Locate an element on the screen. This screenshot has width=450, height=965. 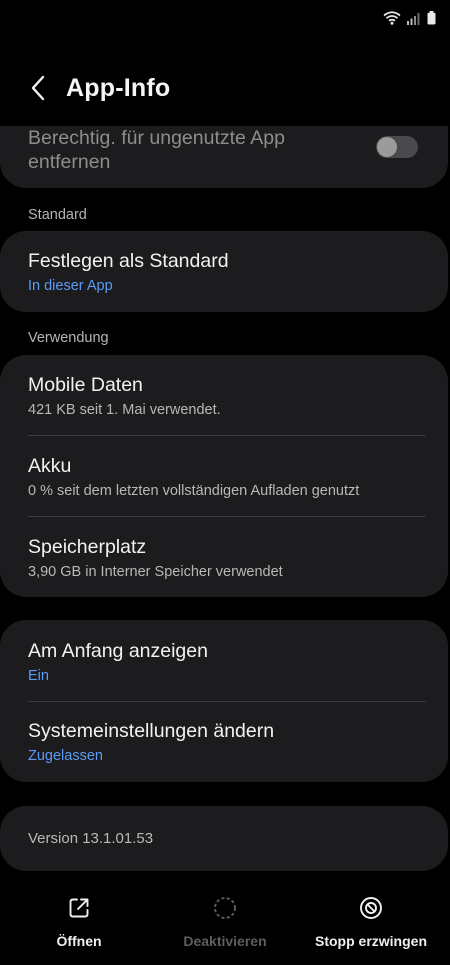
version-card: Version 13.1.01.53 is located at coordinates (224, 838).